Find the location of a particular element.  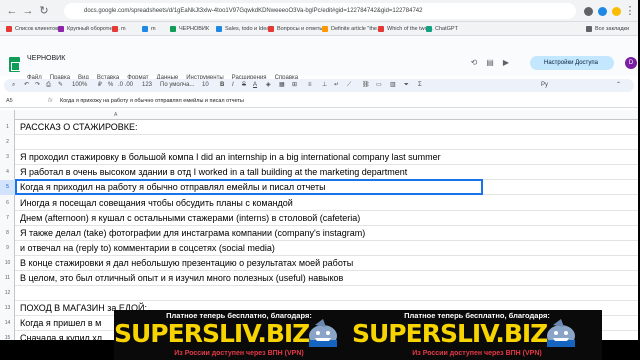

row-number: 8 is located at coordinates (7, 233).